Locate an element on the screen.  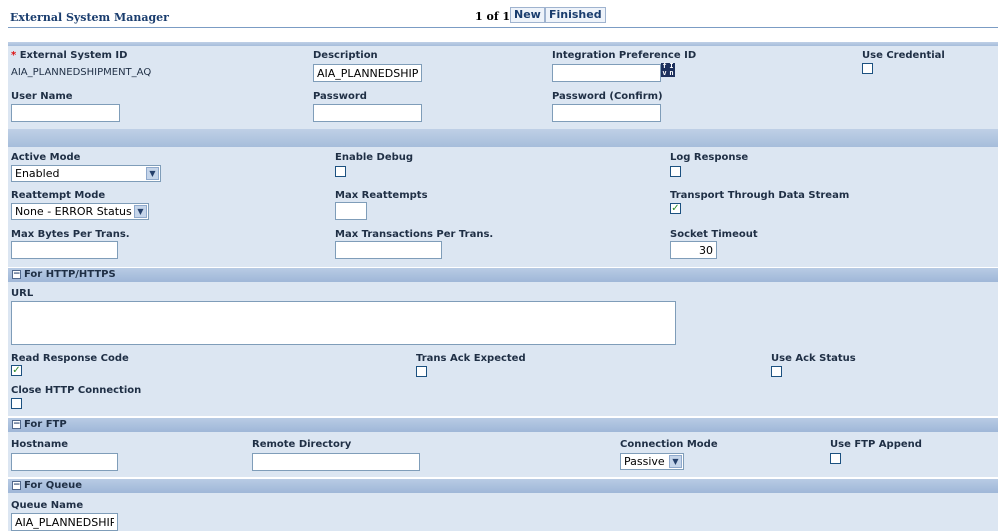
required-marker: * is located at coordinates (14, 55).